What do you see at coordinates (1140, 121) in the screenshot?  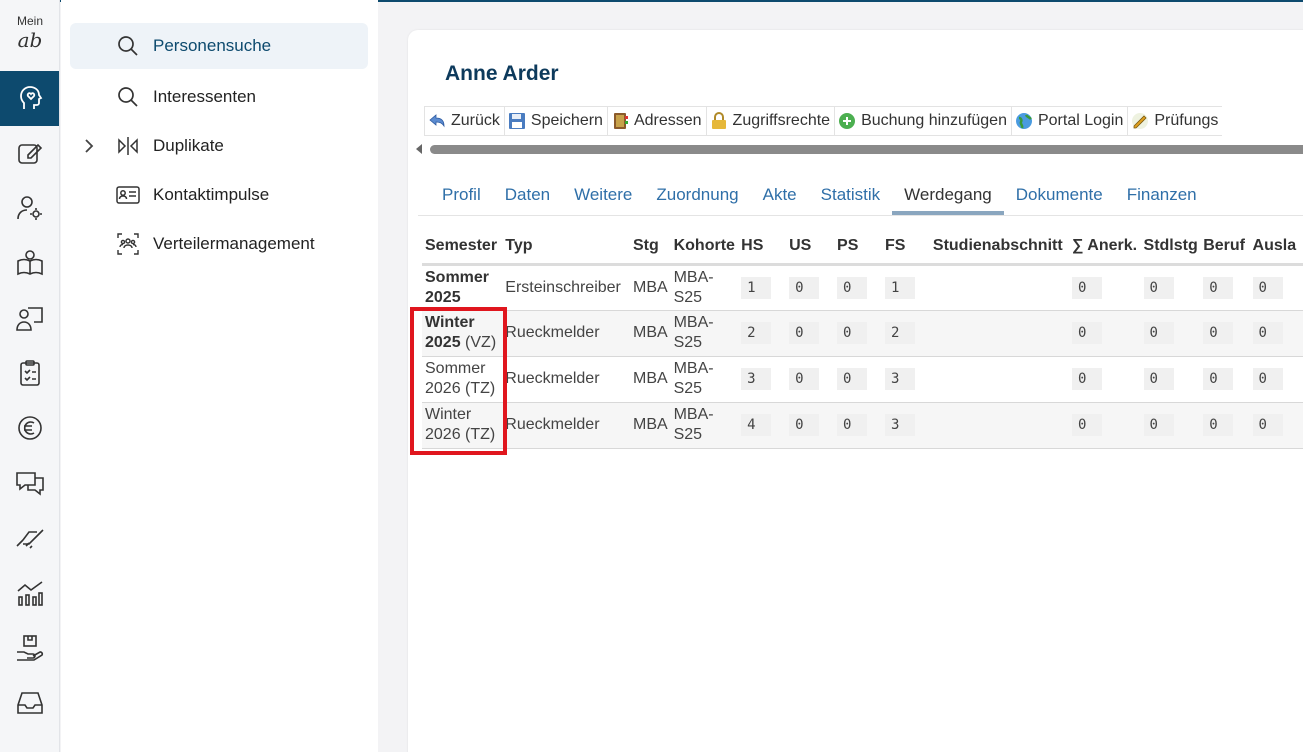 I see `pencil-icon` at bounding box center [1140, 121].